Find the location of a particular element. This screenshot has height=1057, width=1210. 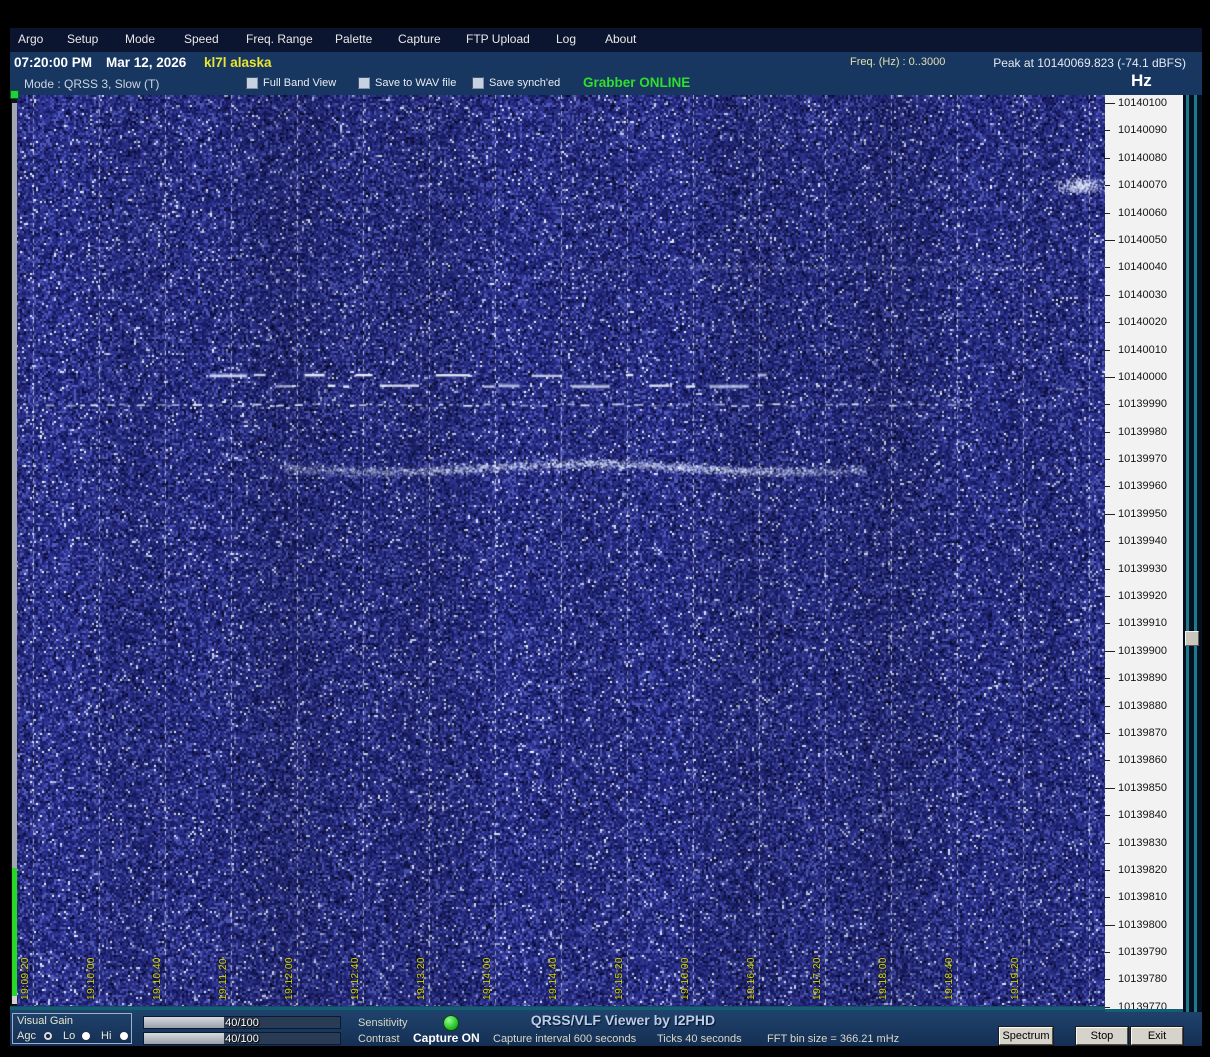

meter-gray-segment is located at coordinates (14, 485).